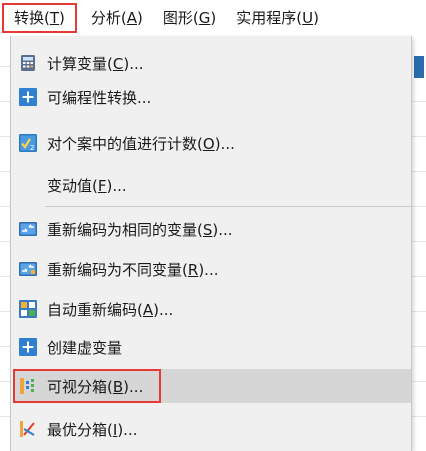  I want to click on menu-transform-mnemonic: T, so click(54, 18).